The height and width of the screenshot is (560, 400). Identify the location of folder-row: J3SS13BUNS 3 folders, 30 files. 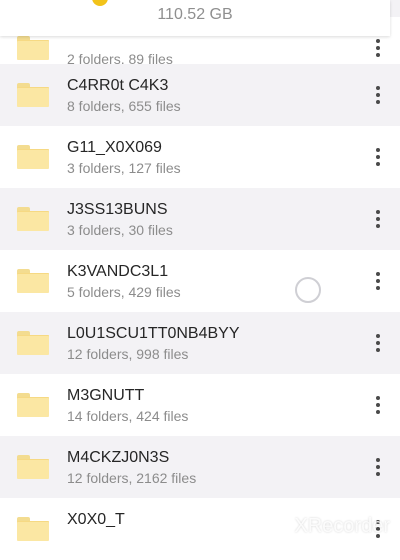
(200, 219).